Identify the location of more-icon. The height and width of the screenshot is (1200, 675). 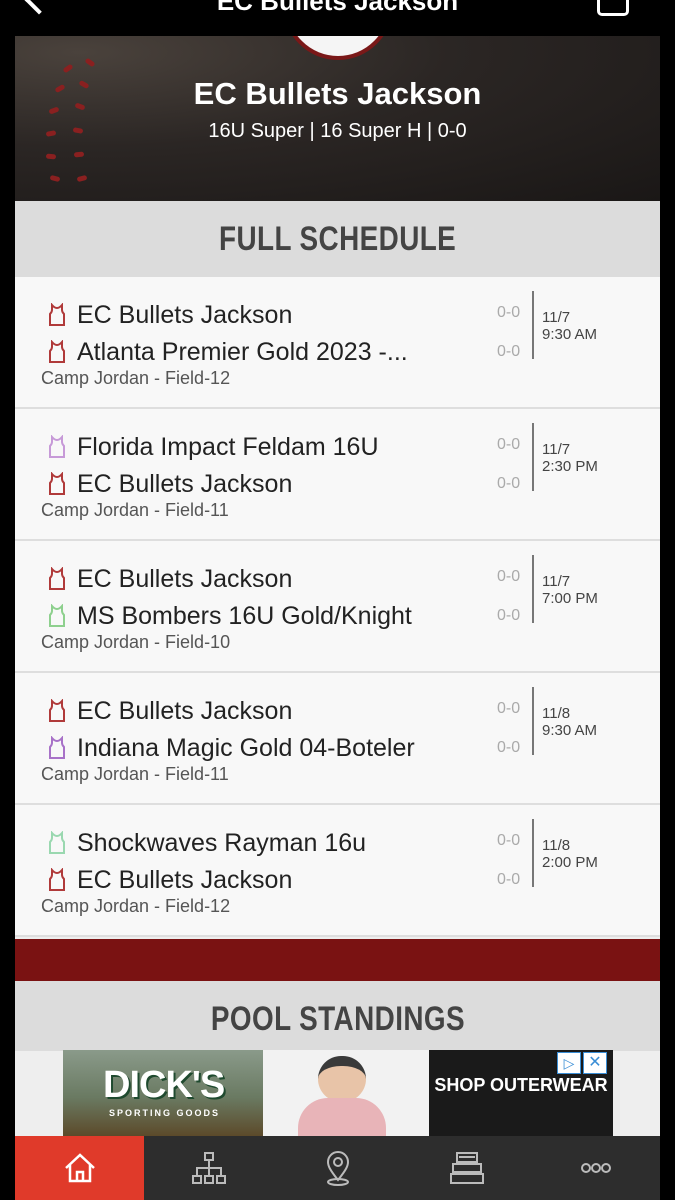
(595, 1168).